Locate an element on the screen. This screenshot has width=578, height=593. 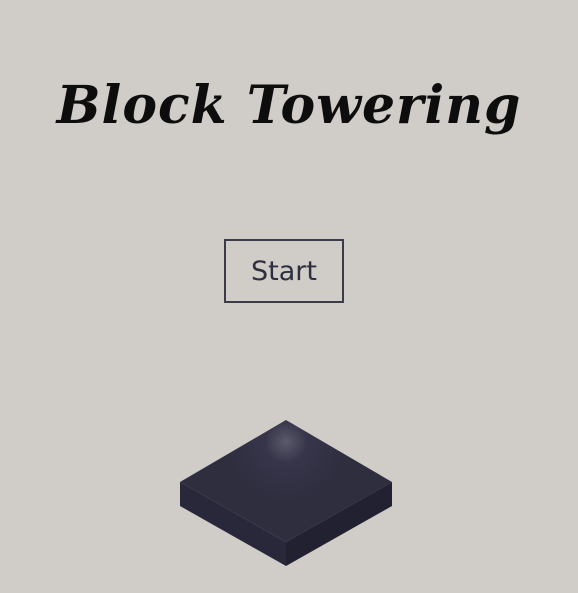
game-title: Block Towering is located at coordinates (289, 105).